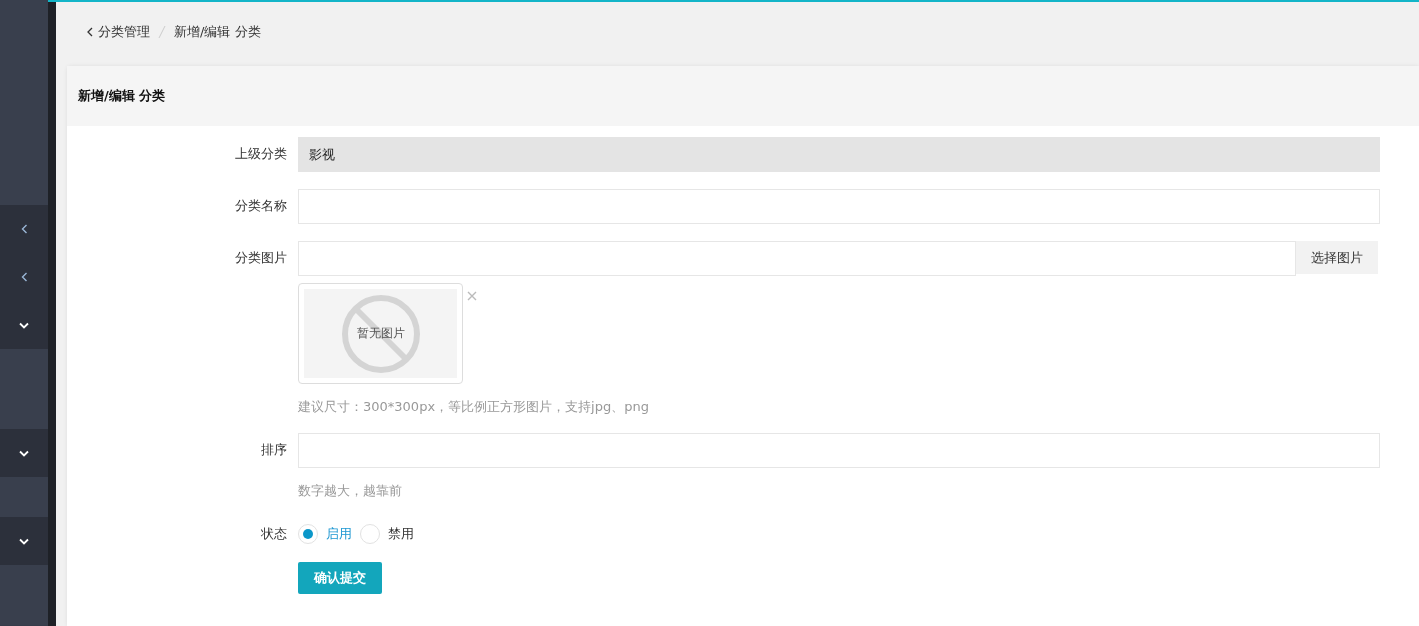  Describe the element at coordinates (261, 258) in the screenshot. I see `field-label: 分类图片` at that location.